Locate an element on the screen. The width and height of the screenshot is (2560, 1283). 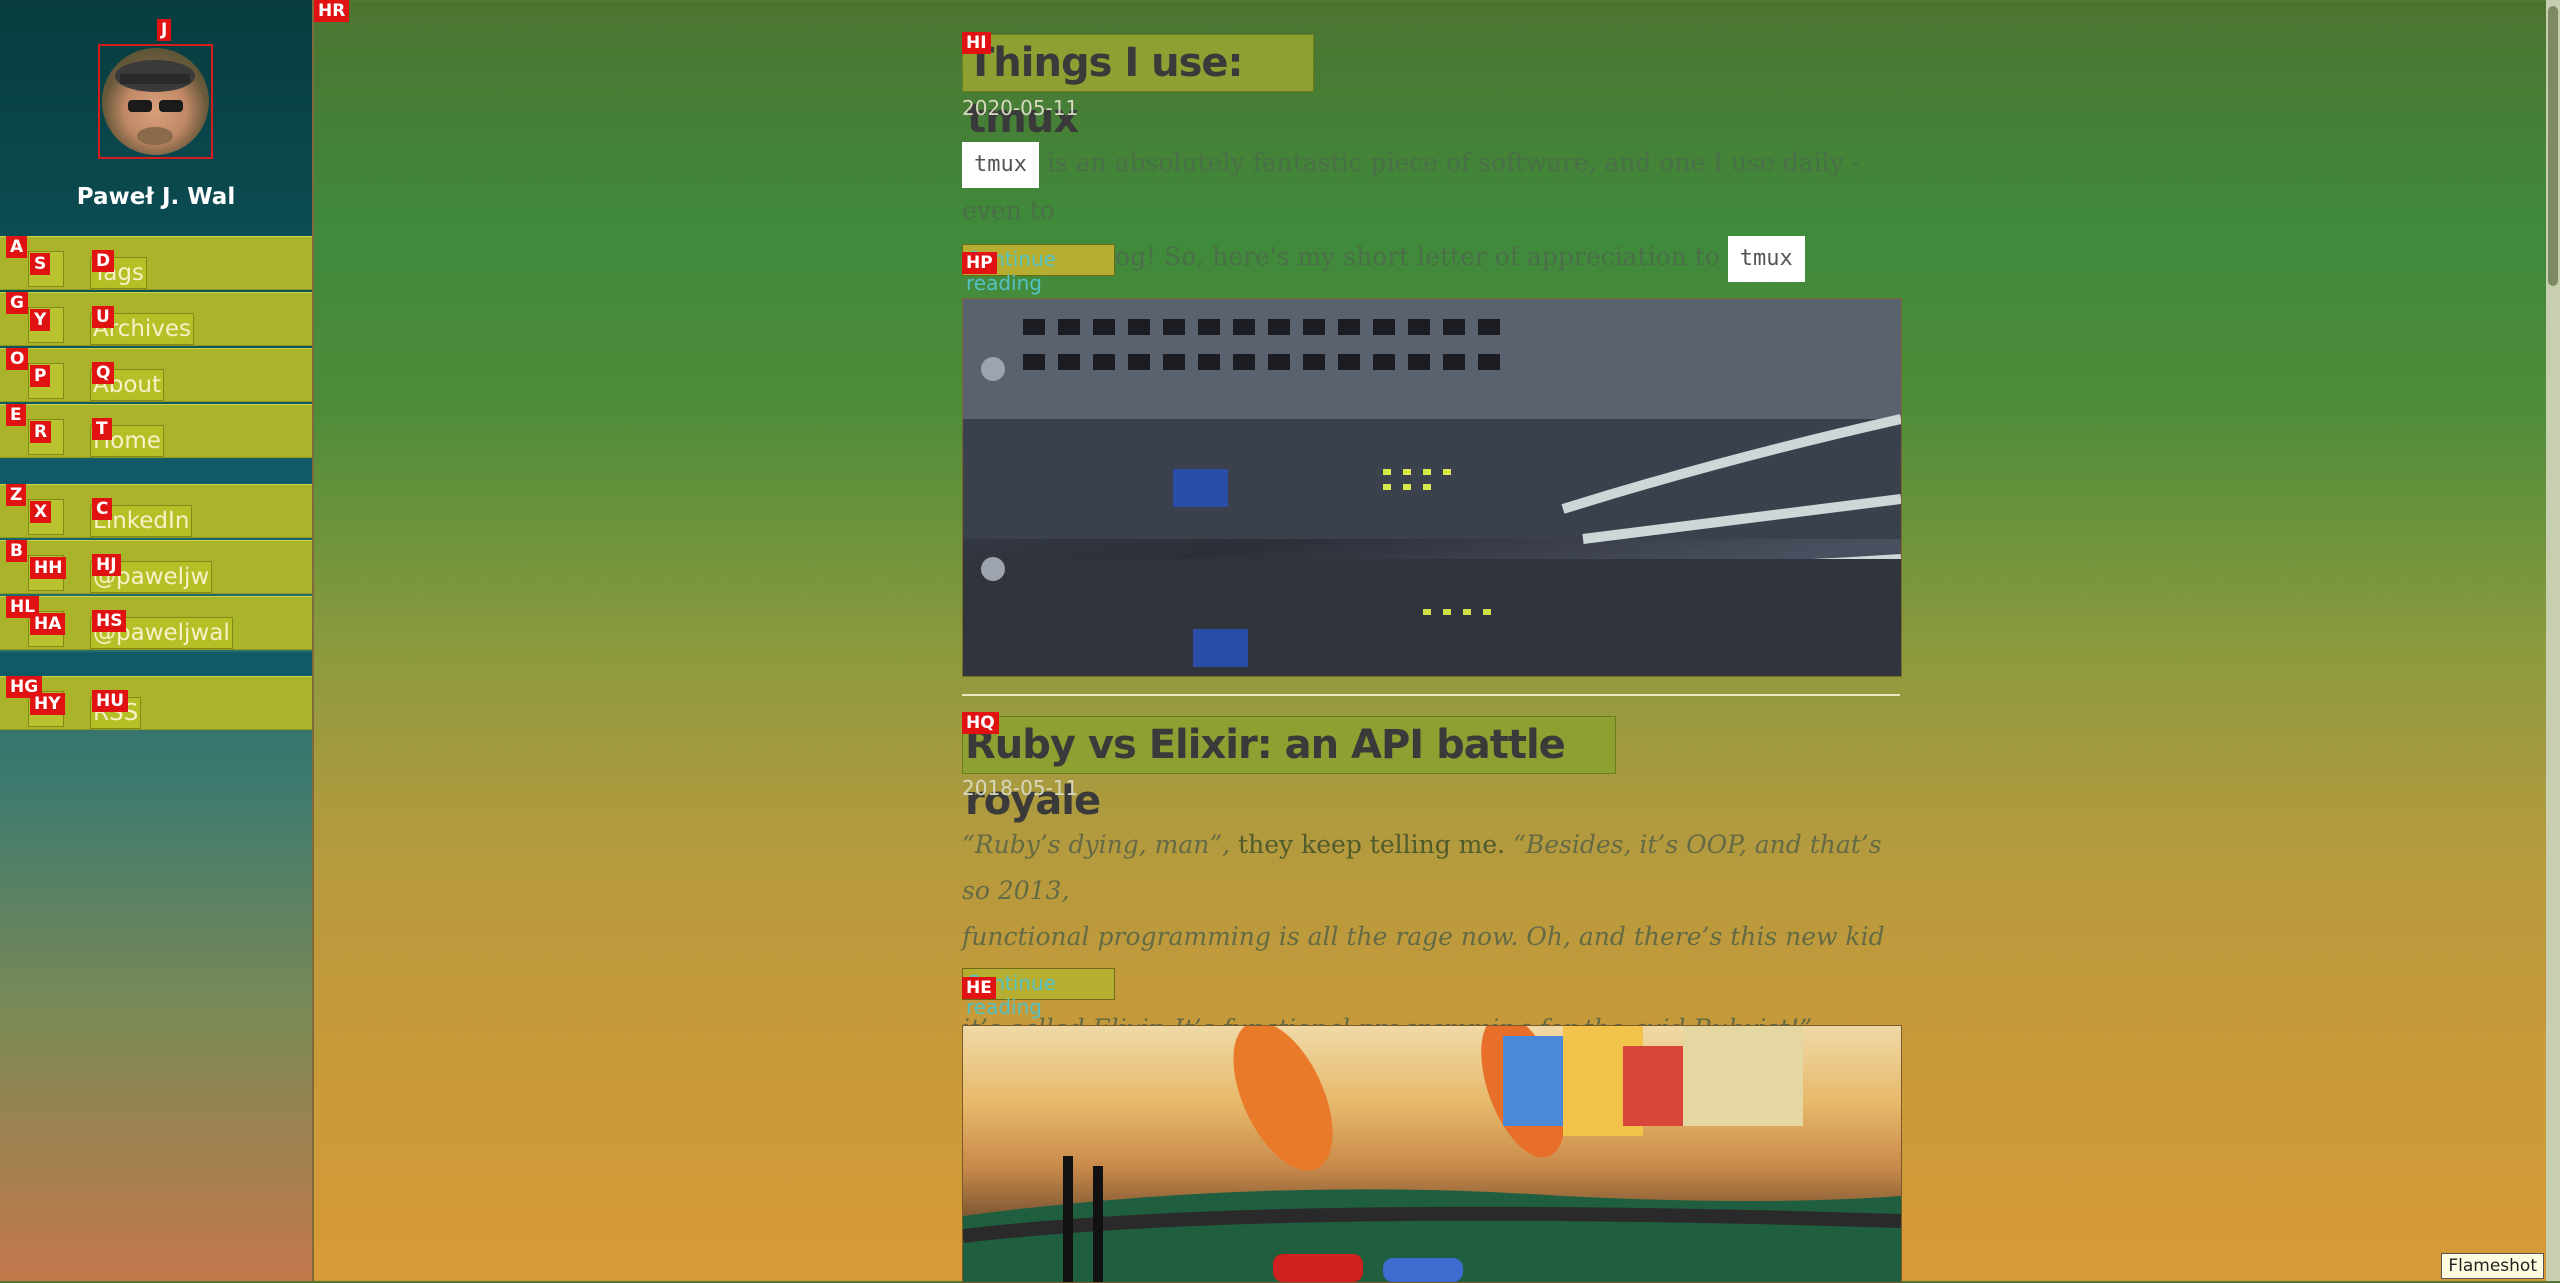
post-image-network-switch is located at coordinates (1432, 487).